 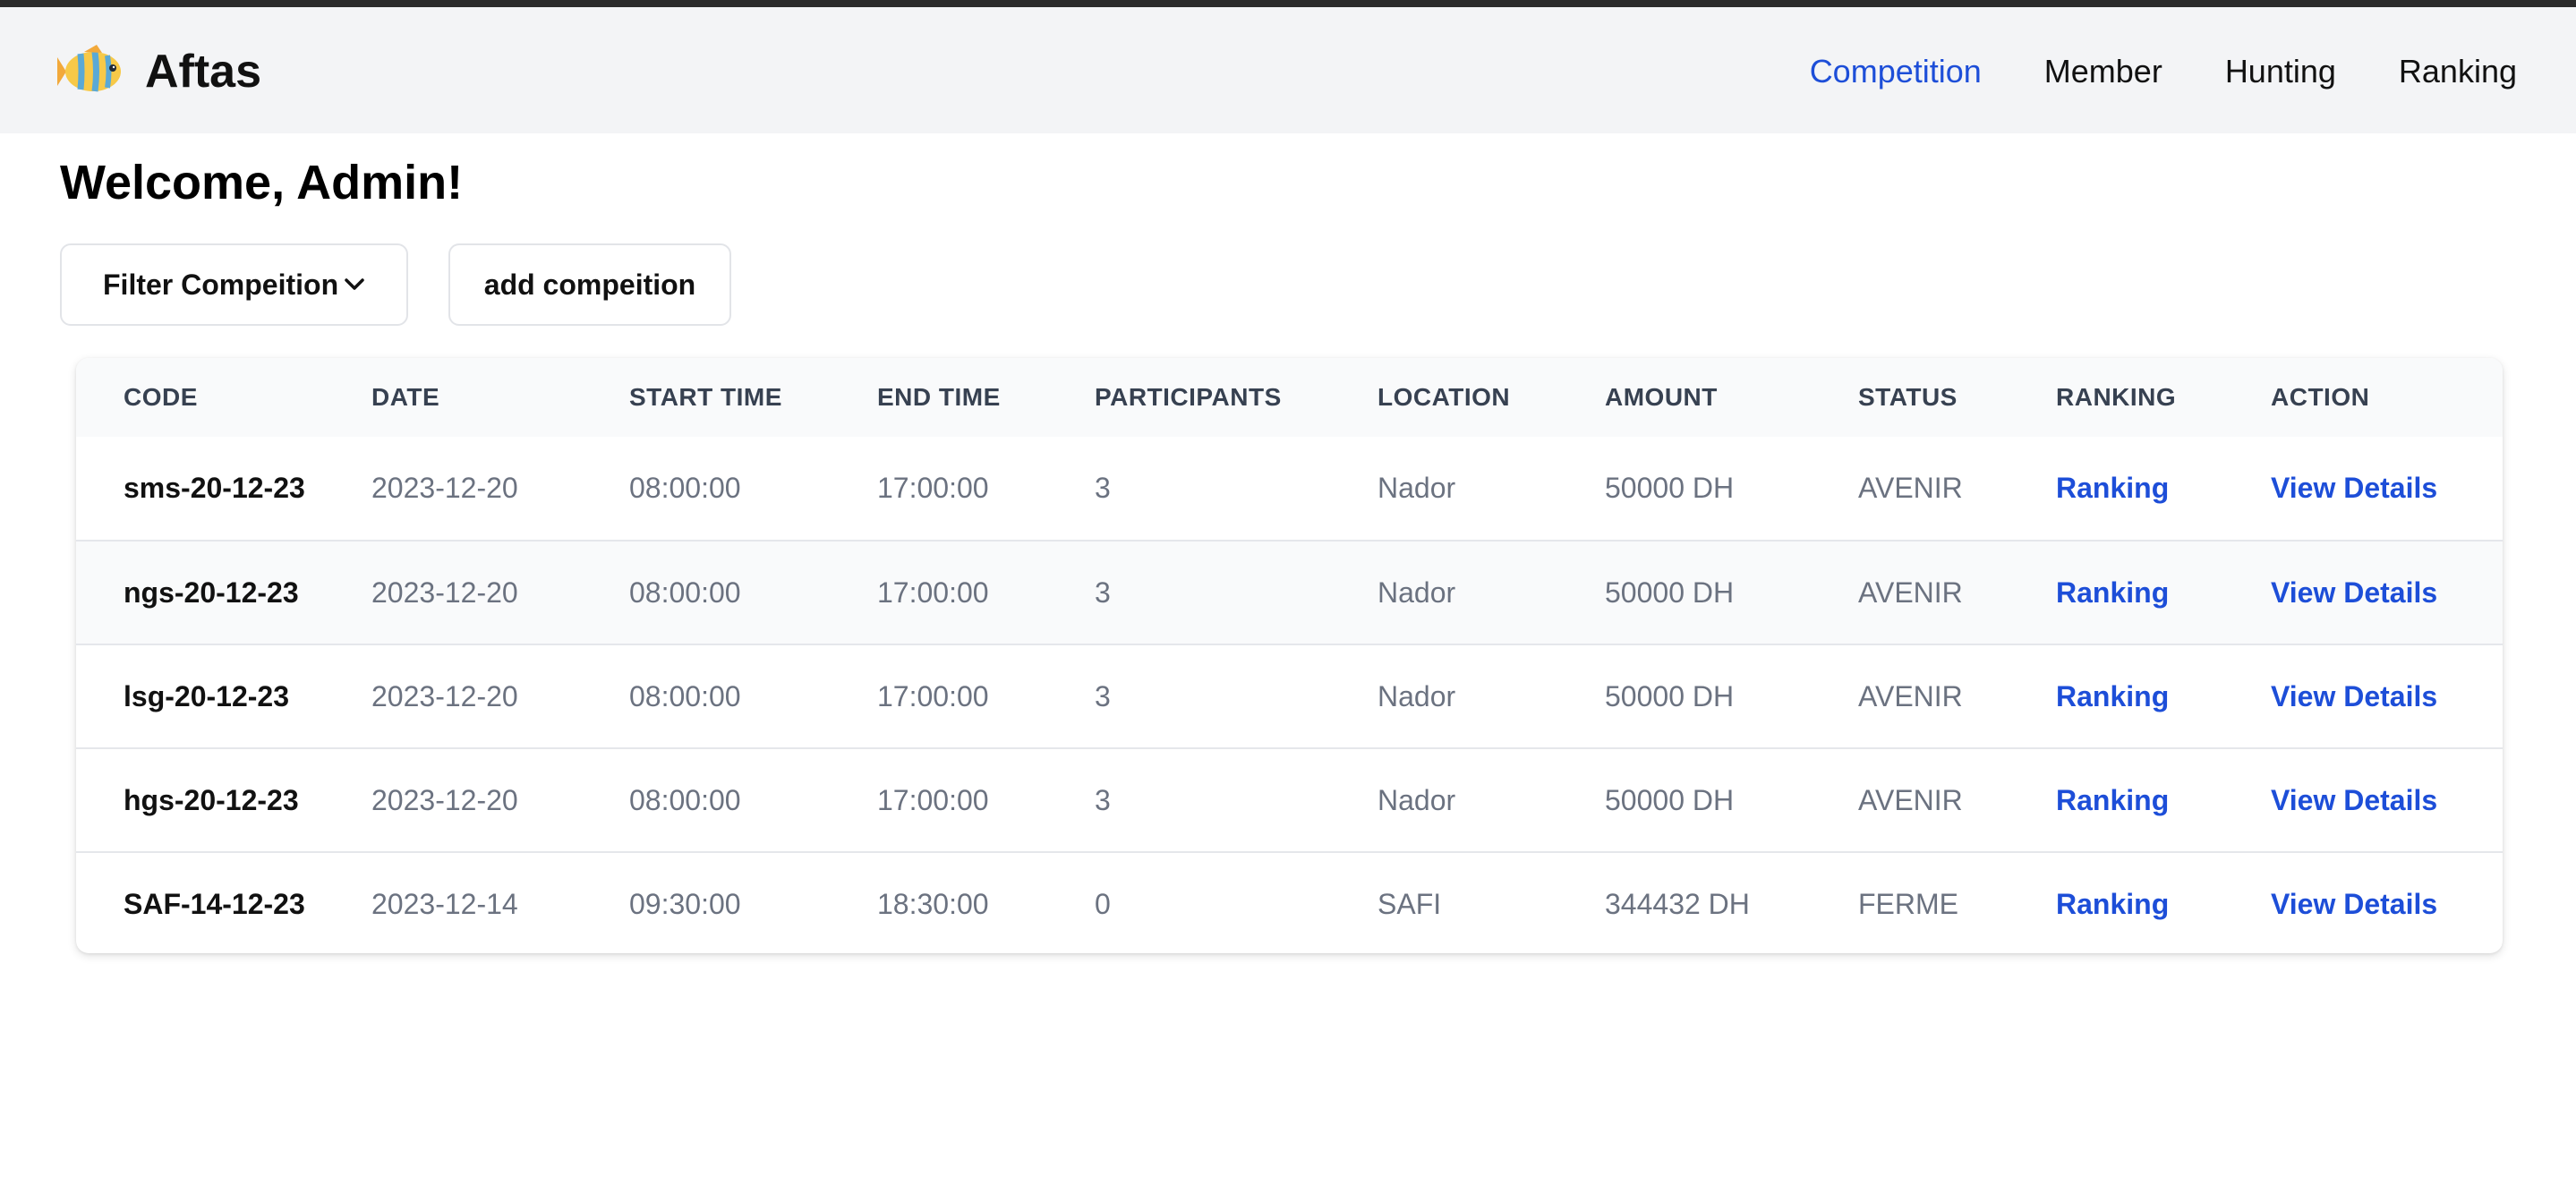 What do you see at coordinates (1288, 70) in the screenshot?
I see `navbar: Aftas Competition Member Hunting Ranking` at bounding box center [1288, 70].